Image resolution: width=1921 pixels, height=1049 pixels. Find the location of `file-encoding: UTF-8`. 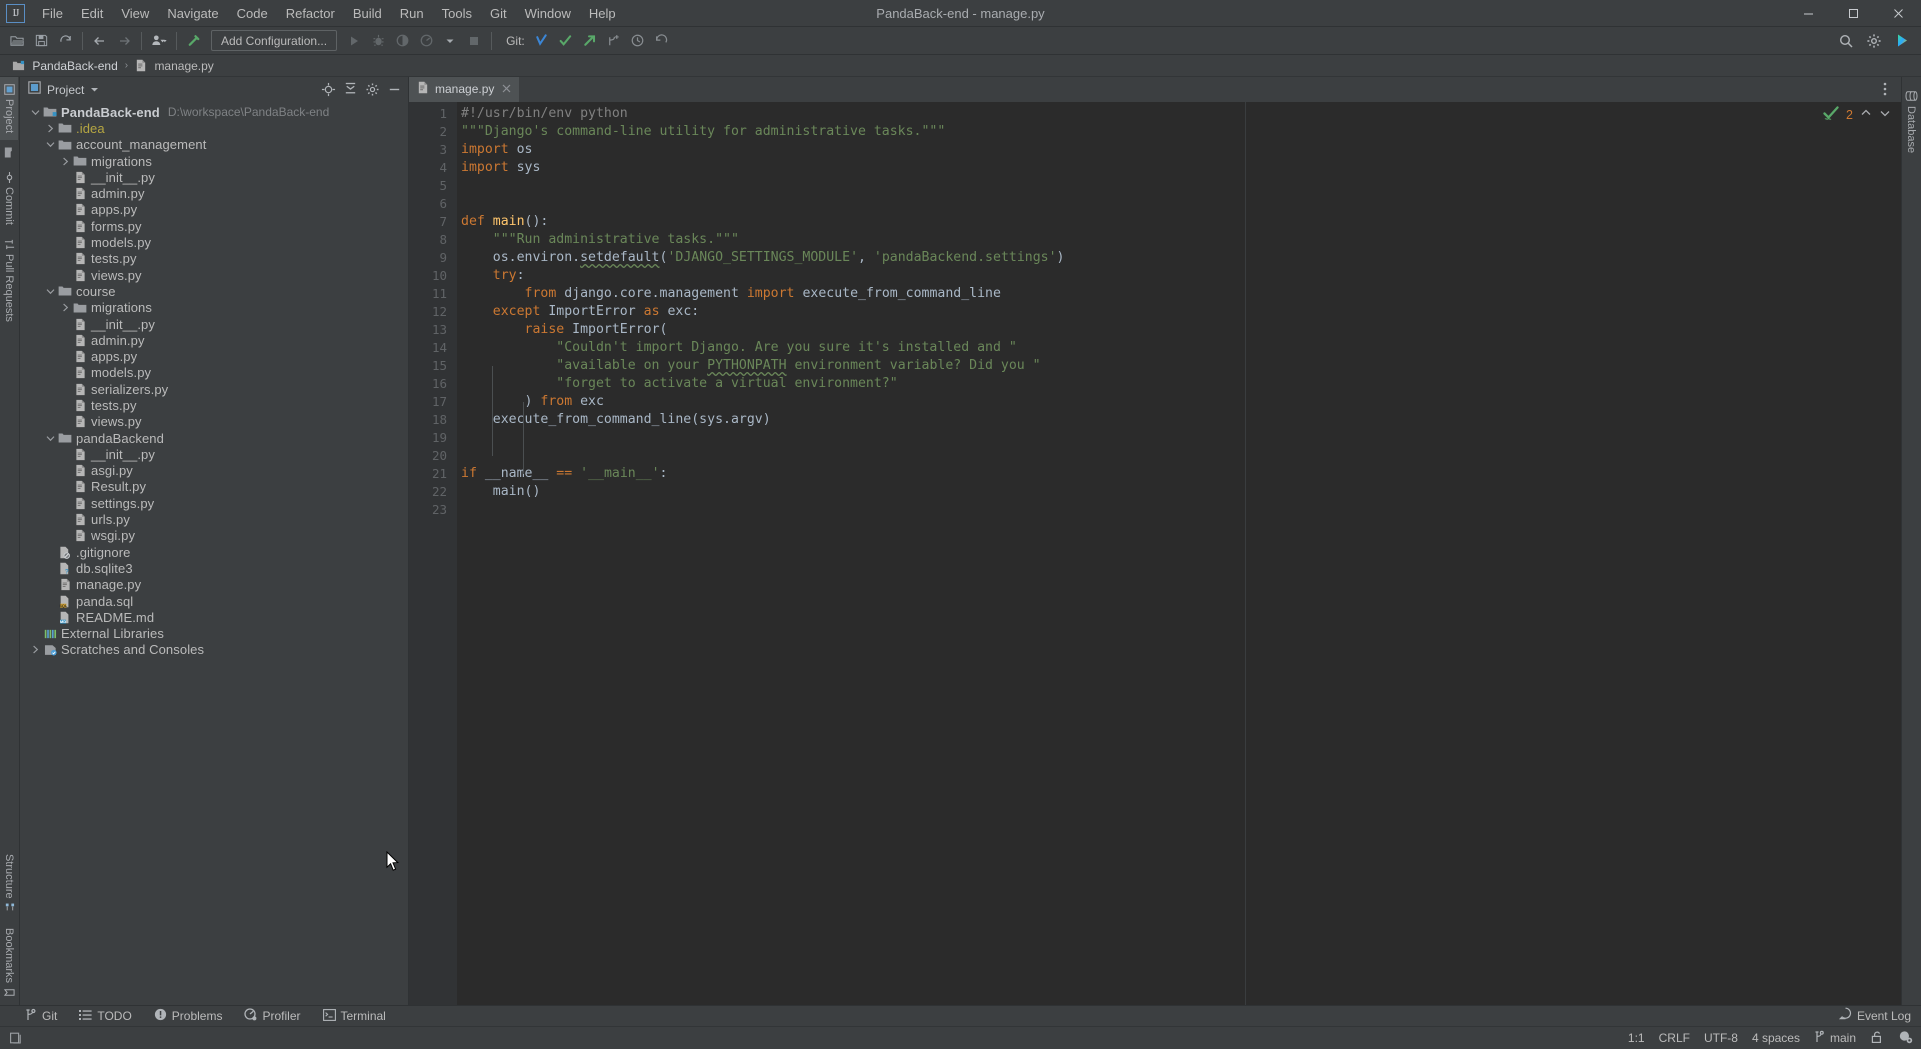

file-encoding: UTF-8 is located at coordinates (1721, 1038).